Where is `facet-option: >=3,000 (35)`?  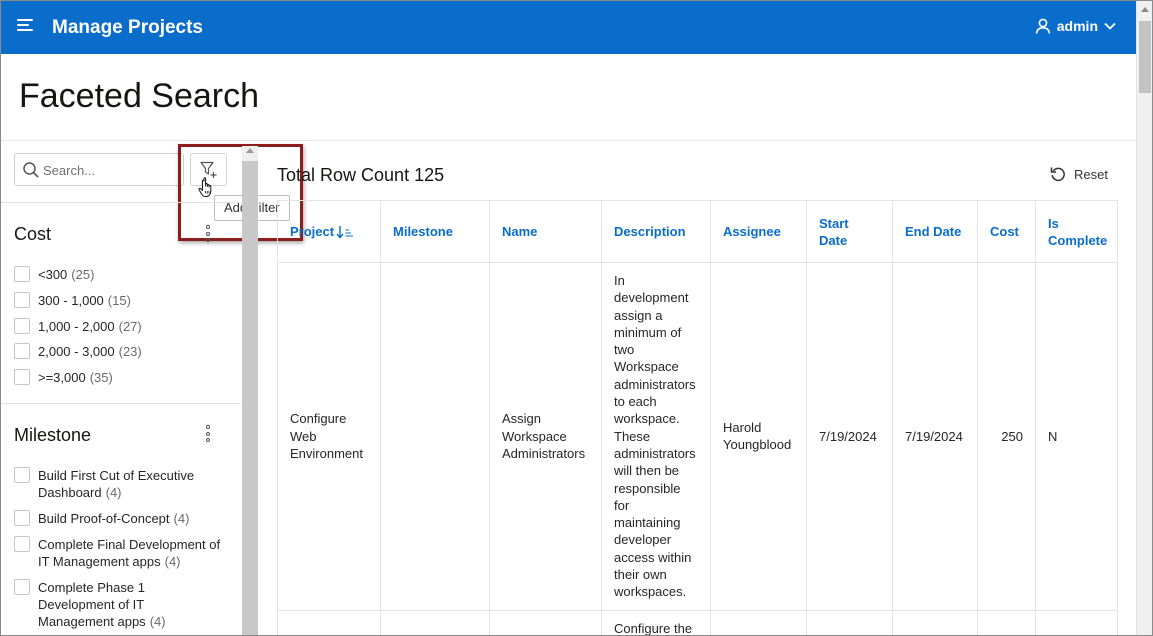 facet-option: >=3,000 (35) is located at coordinates (63, 377).